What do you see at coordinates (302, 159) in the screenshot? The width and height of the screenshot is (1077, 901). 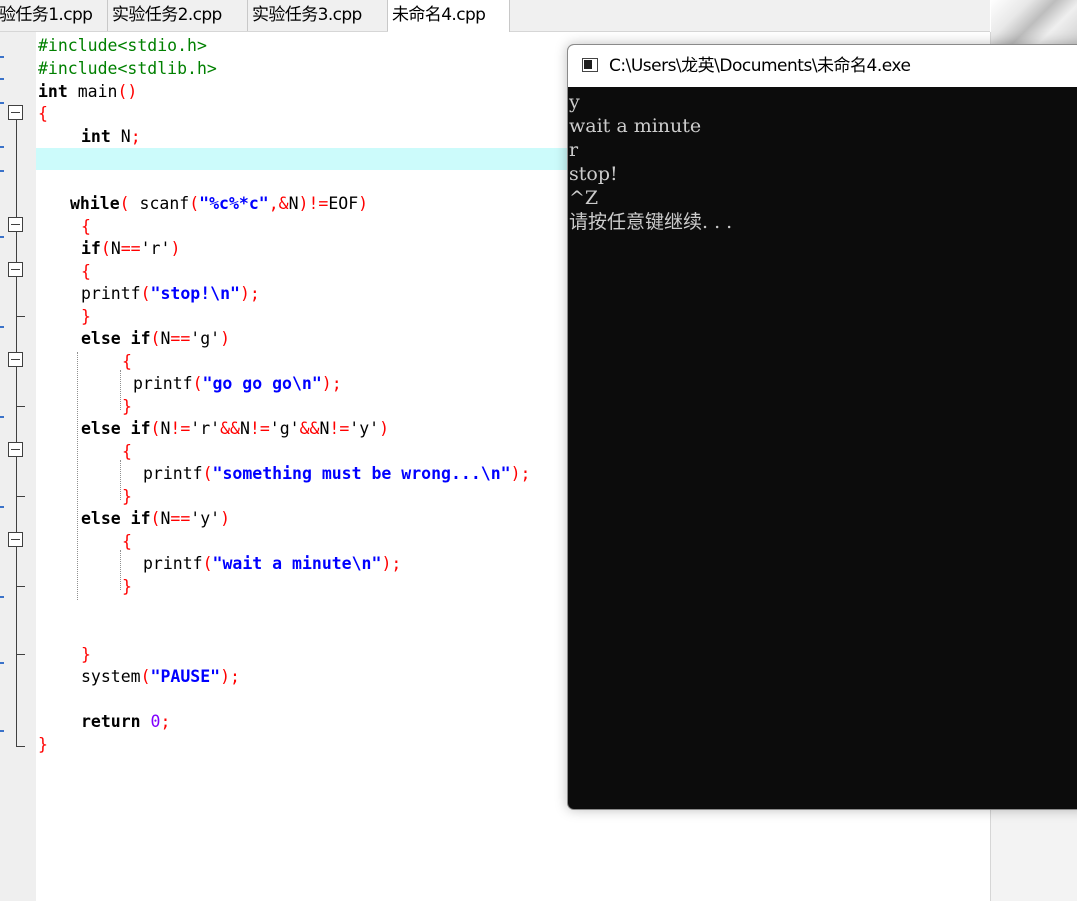 I see `current-line-highlight` at bounding box center [302, 159].